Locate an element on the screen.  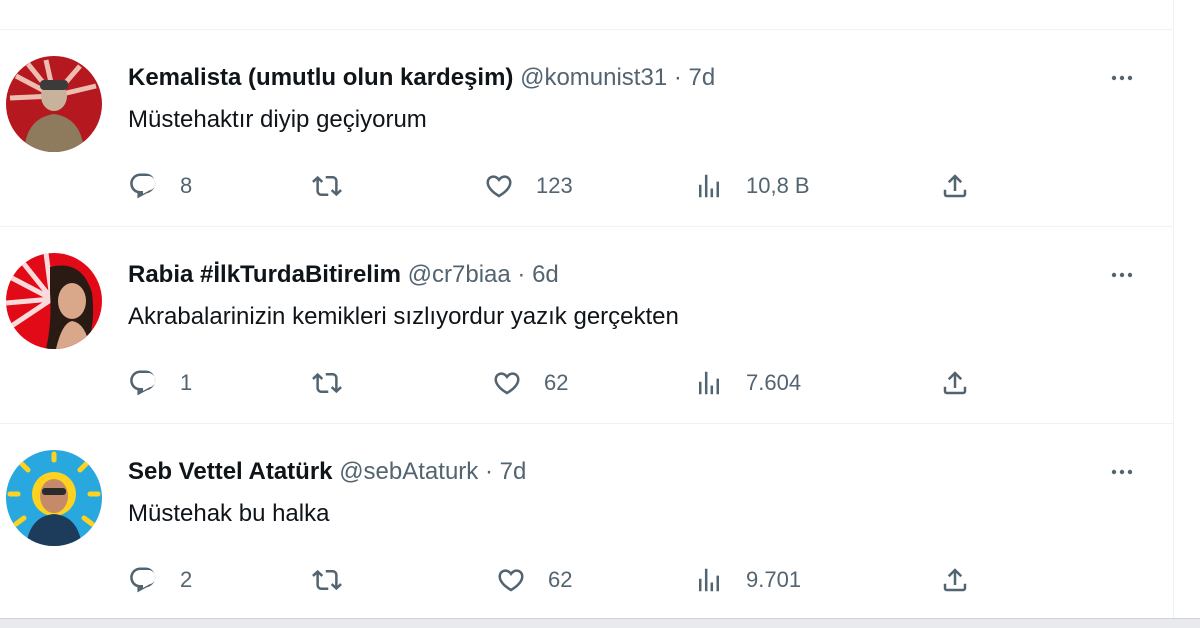
tweet-header: Seb Vettel Atatürk @sebAtaturk · 7d is located at coordinates (327, 472).